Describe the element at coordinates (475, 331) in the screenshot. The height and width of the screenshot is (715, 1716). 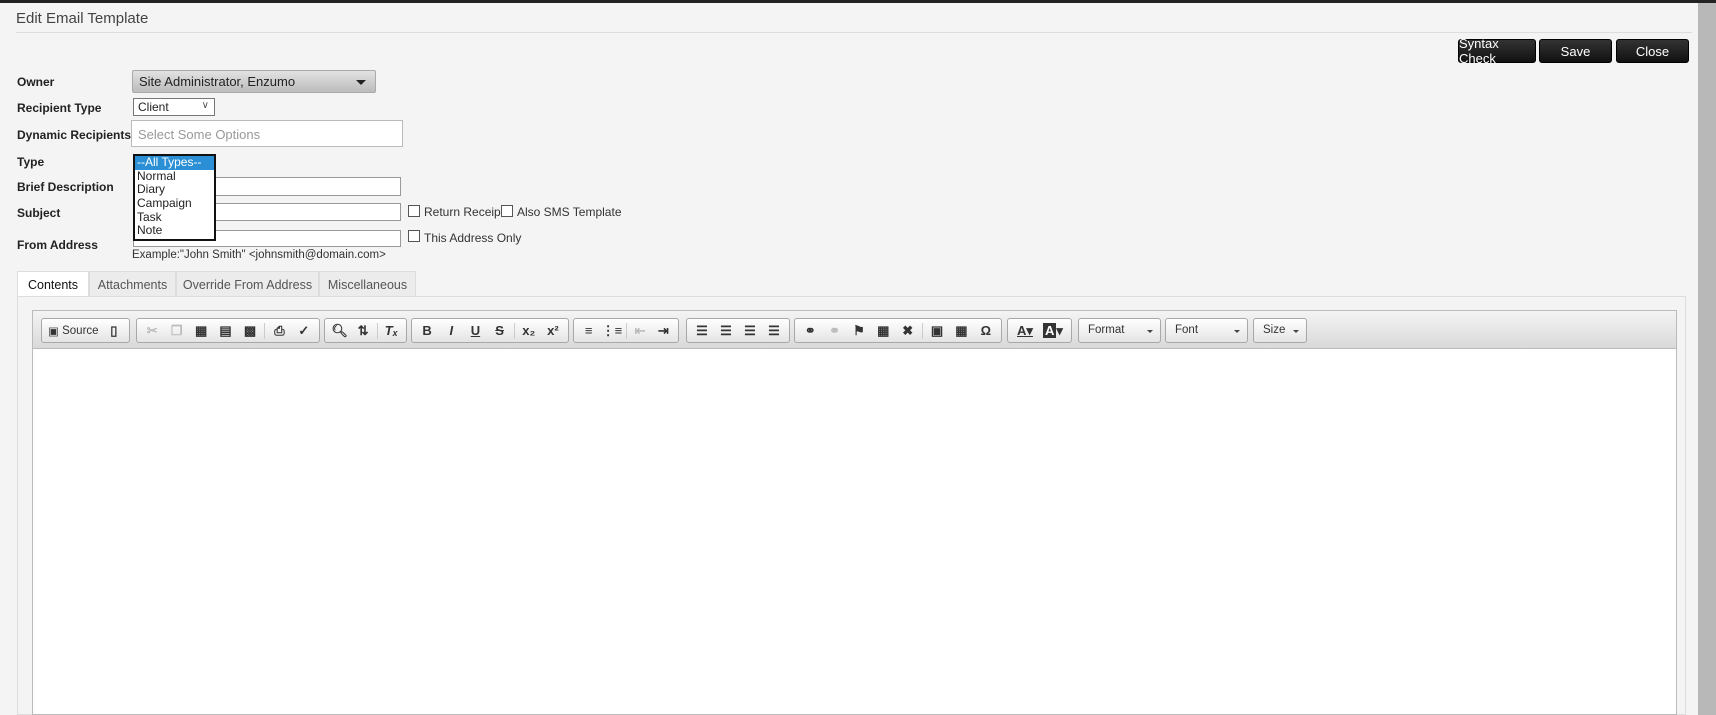
I see `underline-icon: U` at that location.